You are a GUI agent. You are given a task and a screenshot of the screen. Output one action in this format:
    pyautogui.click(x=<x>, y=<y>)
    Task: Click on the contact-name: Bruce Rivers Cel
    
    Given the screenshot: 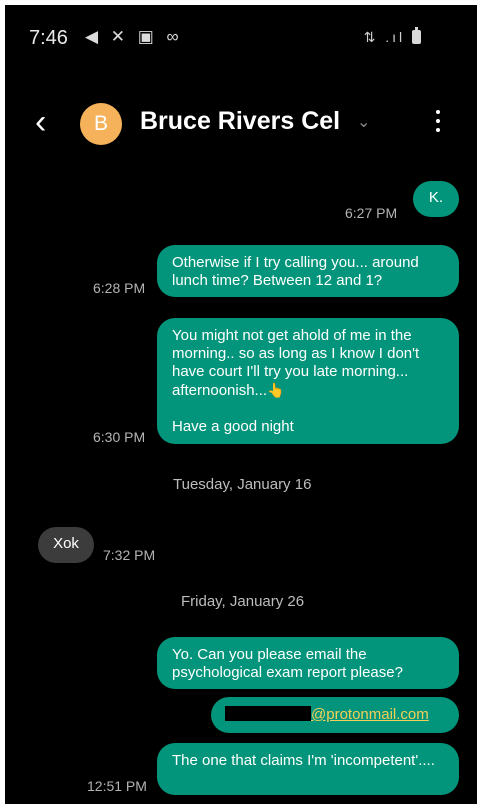 What is the action you would take?
    pyautogui.click(x=240, y=121)
    